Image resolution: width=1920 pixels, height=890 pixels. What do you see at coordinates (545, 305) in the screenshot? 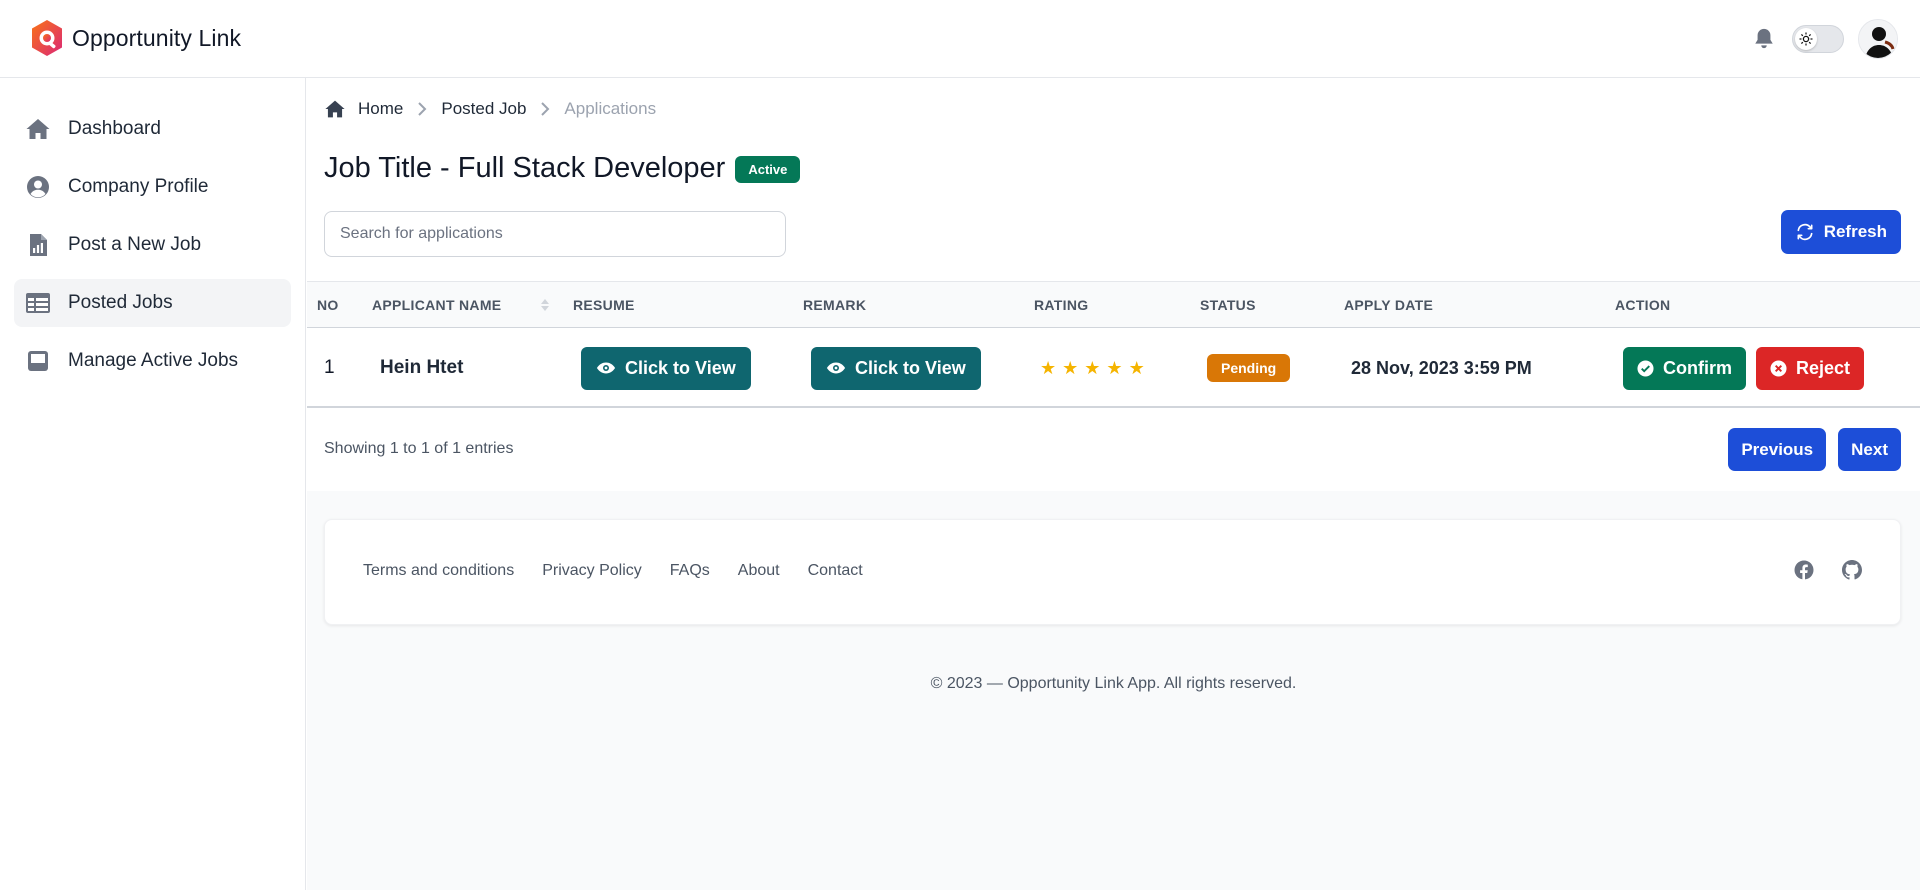
I see `sort-icon` at bounding box center [545, 305].